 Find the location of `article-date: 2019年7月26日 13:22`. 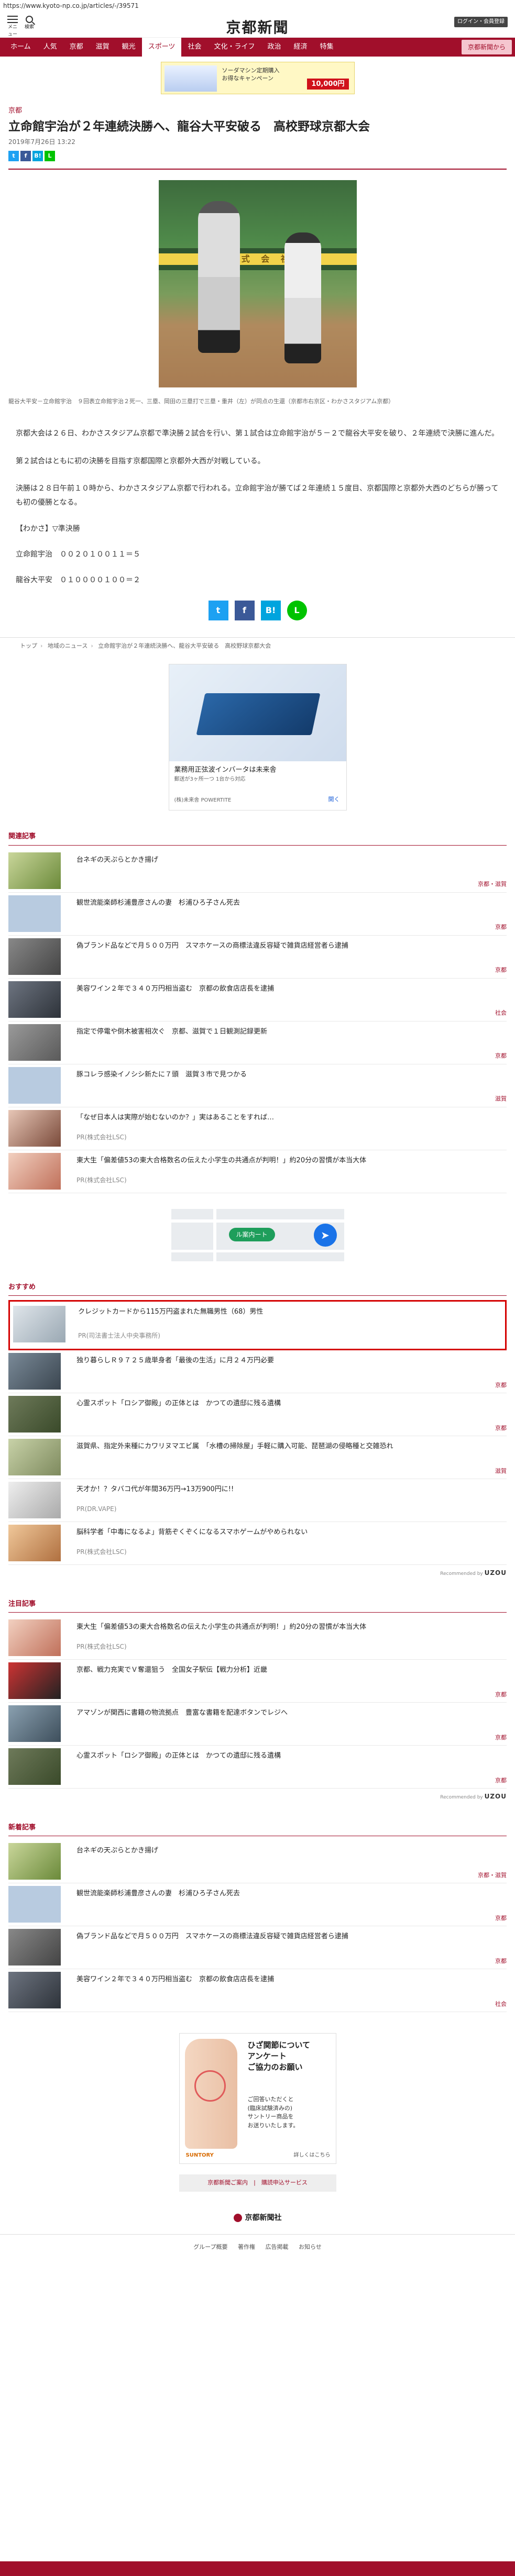

article-date: 2019年7月26日 13:22 is located at coordinates (42, 142).